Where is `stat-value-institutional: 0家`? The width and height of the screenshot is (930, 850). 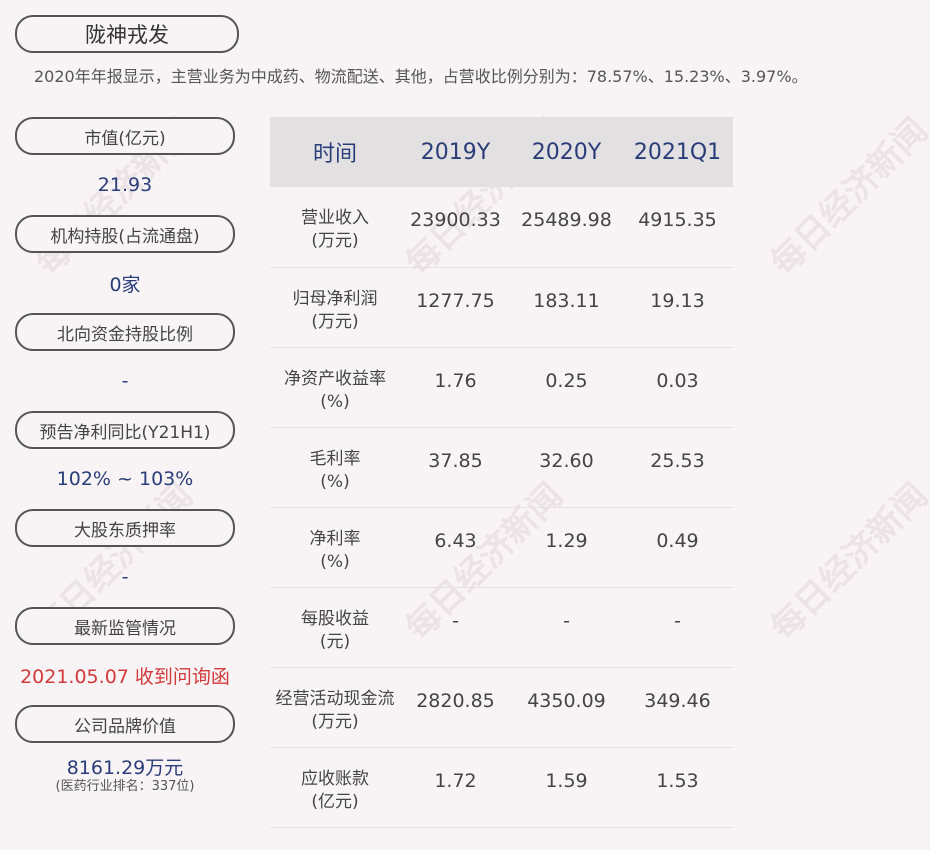 stat-value-institutional: 0家 is located at coordinates (125, 284).